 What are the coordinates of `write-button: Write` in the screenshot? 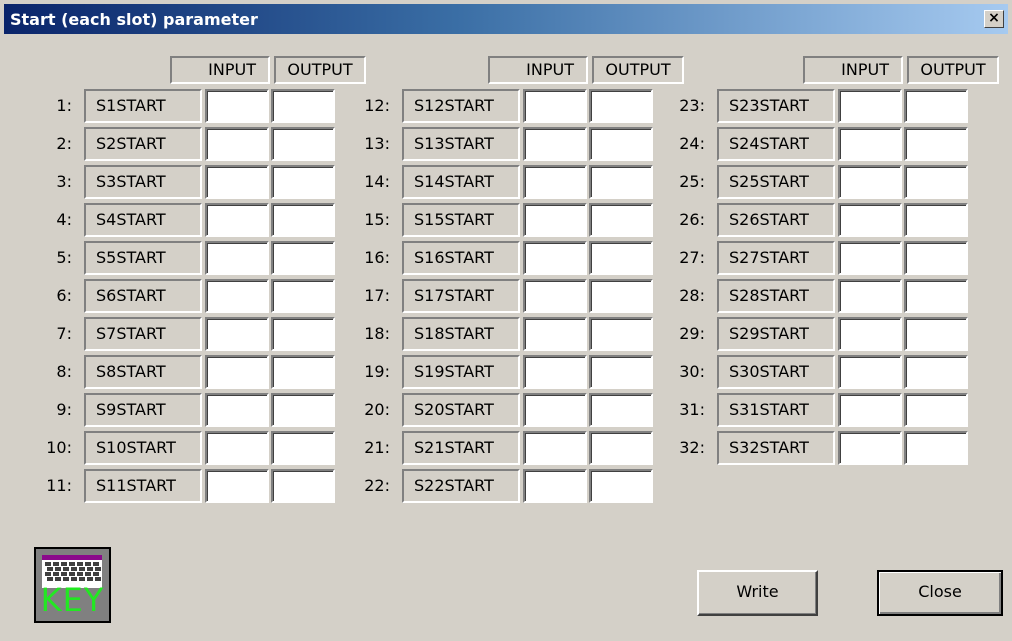 It's located at (757, 593).